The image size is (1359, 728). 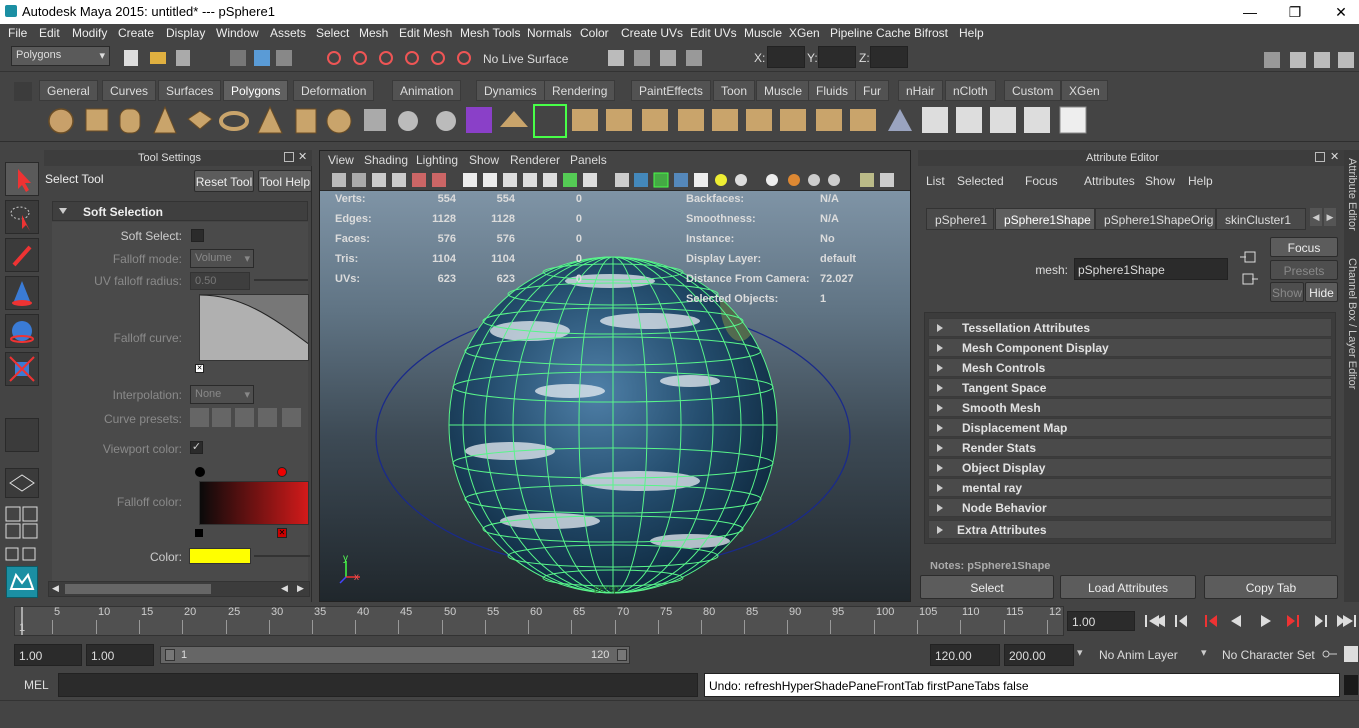 What do you see at coordinates (222, 394) in the screenshot?
I see `interpolation-dropdown: None ▾` at bounding box center [222, 394].